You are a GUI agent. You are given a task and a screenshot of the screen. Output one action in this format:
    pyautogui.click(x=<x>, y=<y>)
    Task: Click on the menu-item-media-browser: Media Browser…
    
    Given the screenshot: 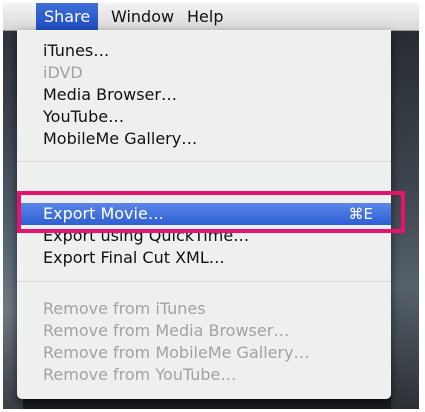 What is the action you would take?
    pyautogui.click(x=204, y=95)
    